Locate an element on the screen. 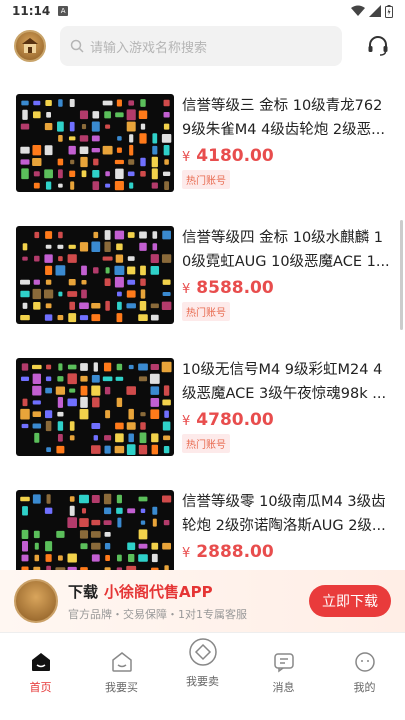 Image resolution: width=405 pixels, height=720 pixels. tab-label: 首页 is located at coordinates (40, 687).